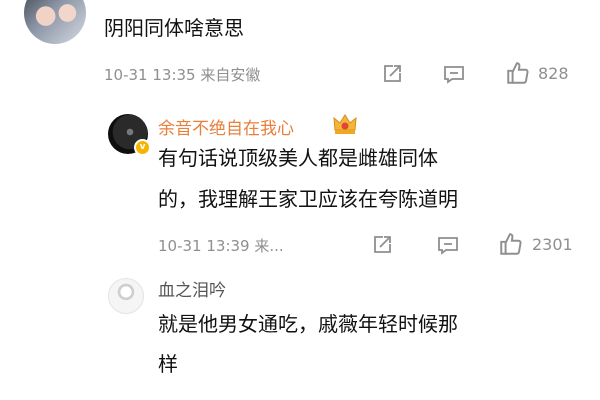 The height and width of the screenshot is (400, 600). Describe the element at coordinates (192, 288) in the screenshot. I see `reply-username: 血之泪吟` at that location.